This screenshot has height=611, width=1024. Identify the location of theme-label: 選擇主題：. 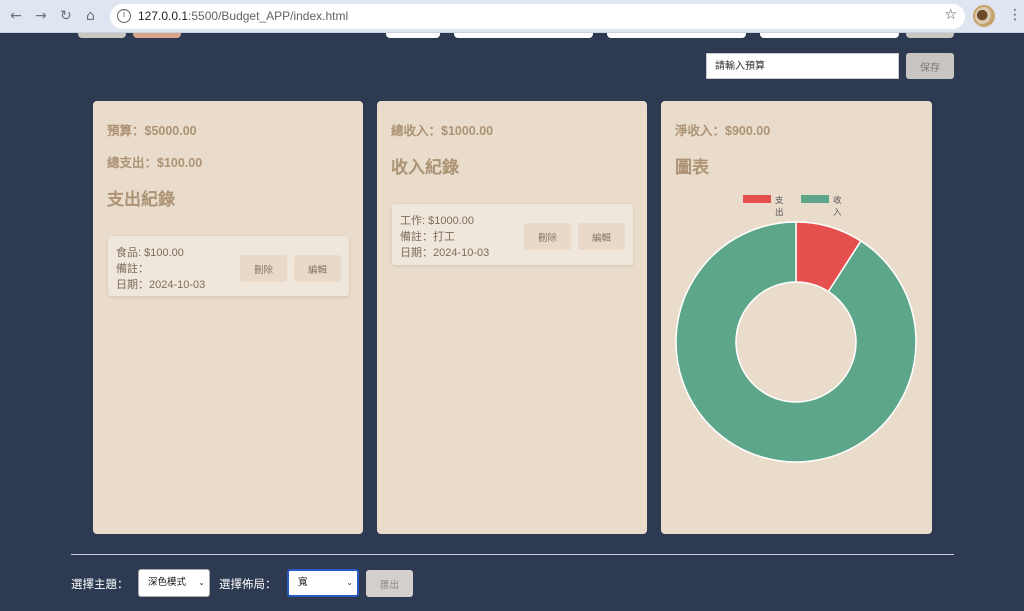
(100, 585).